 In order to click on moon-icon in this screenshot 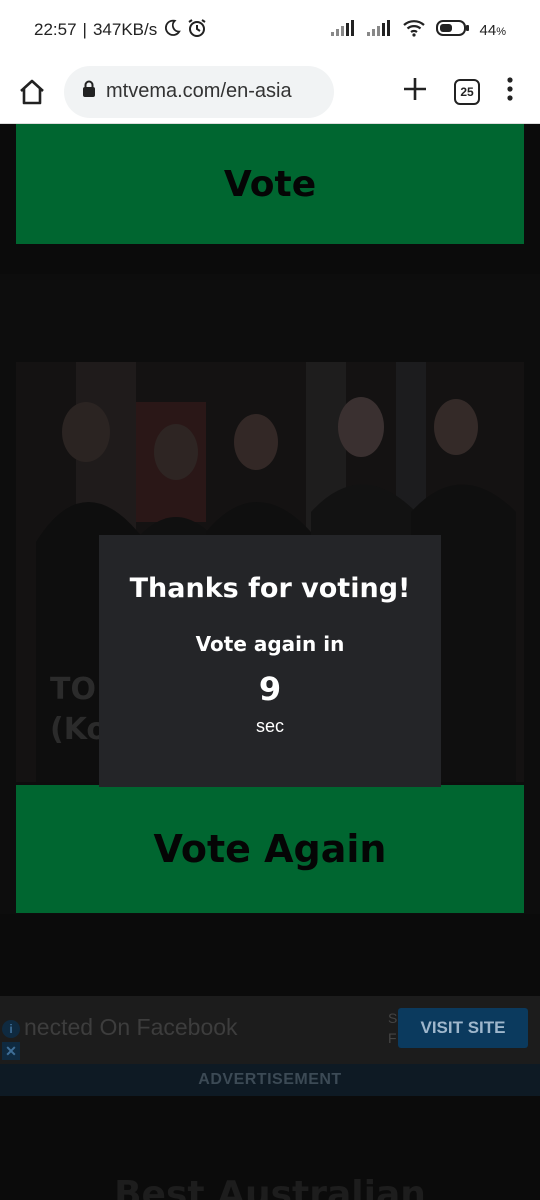, I will do `click(172, 30)`.